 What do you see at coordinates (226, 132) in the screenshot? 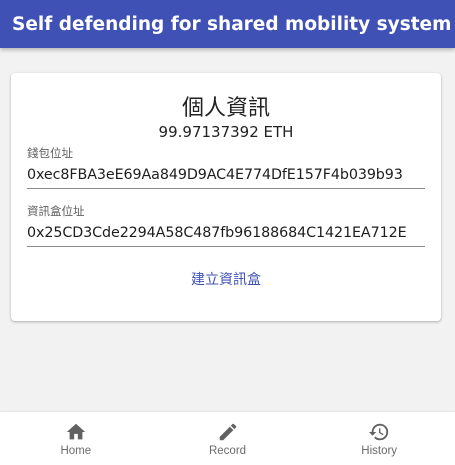
I see `eth-balance: 99.97137392 ETH` at bounding box center [226, 132].